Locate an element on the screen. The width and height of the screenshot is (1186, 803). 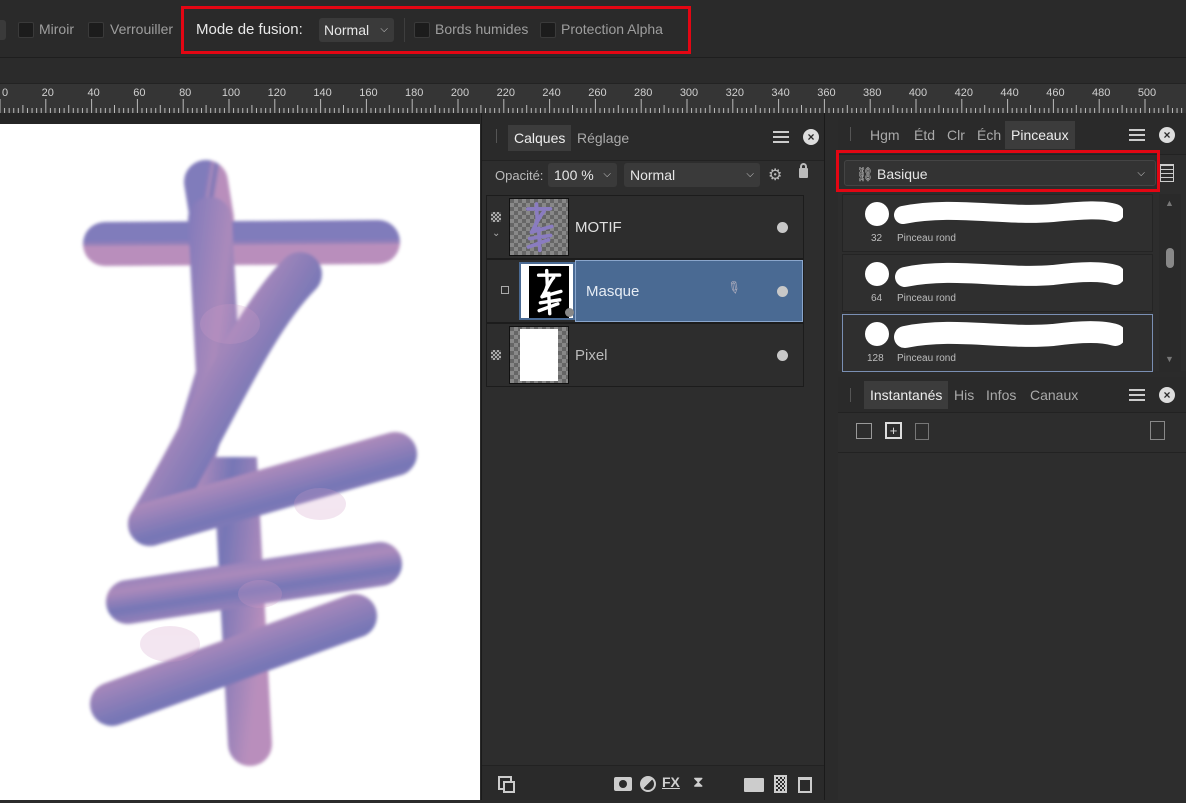
tab-infos: Infos is located at coordinates (1001, 395).